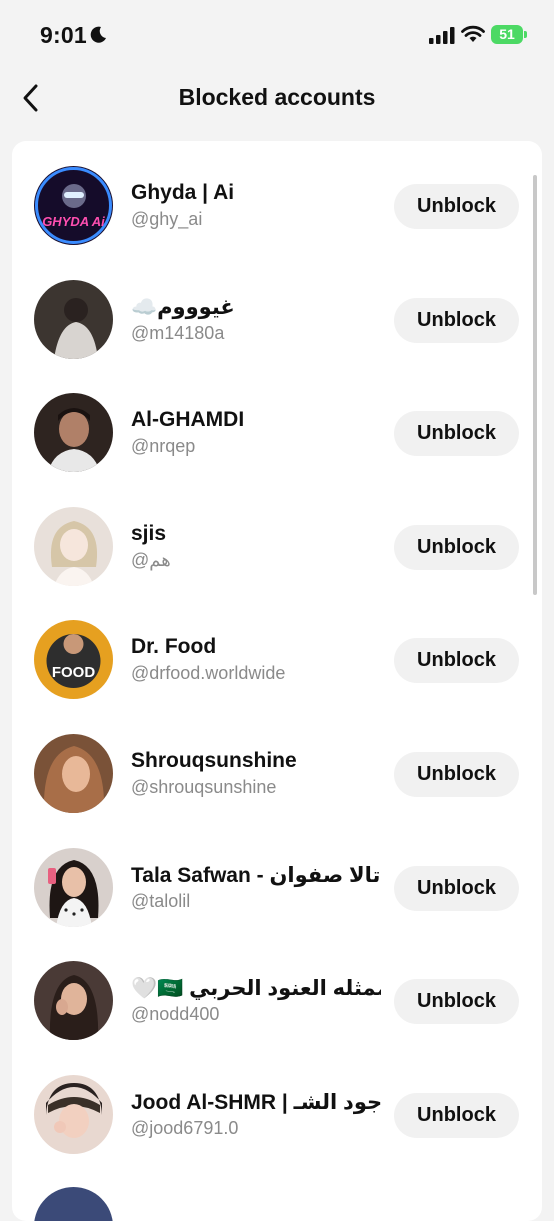  What do you see at coordinates (178, 332) in the screenshot?
I see `account-handle: @m14180a` at bounding box center [178, 332].